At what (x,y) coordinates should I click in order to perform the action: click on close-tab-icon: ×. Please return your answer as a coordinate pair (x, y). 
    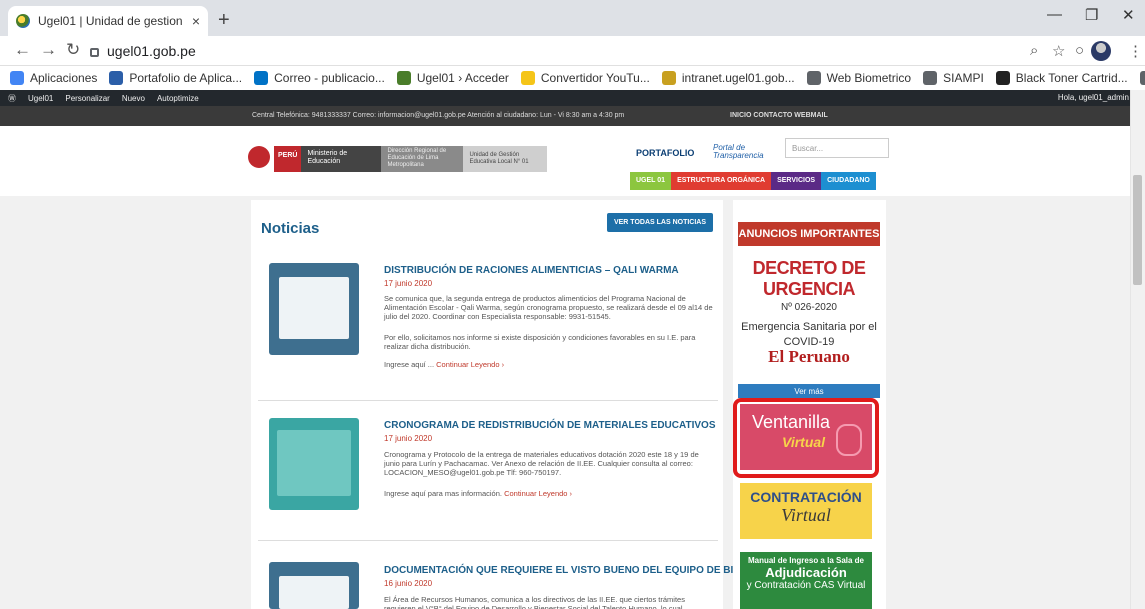
    Looking at the image, I should click on (196, 21).